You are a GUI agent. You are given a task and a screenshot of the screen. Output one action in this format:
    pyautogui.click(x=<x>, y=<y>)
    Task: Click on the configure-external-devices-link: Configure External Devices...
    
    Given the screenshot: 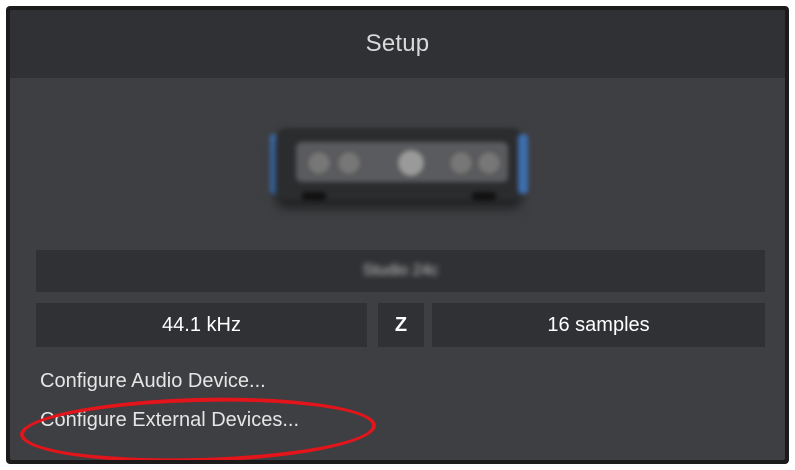 What is the action you would take?
    pyautogui.click(x=169, y=420)
    